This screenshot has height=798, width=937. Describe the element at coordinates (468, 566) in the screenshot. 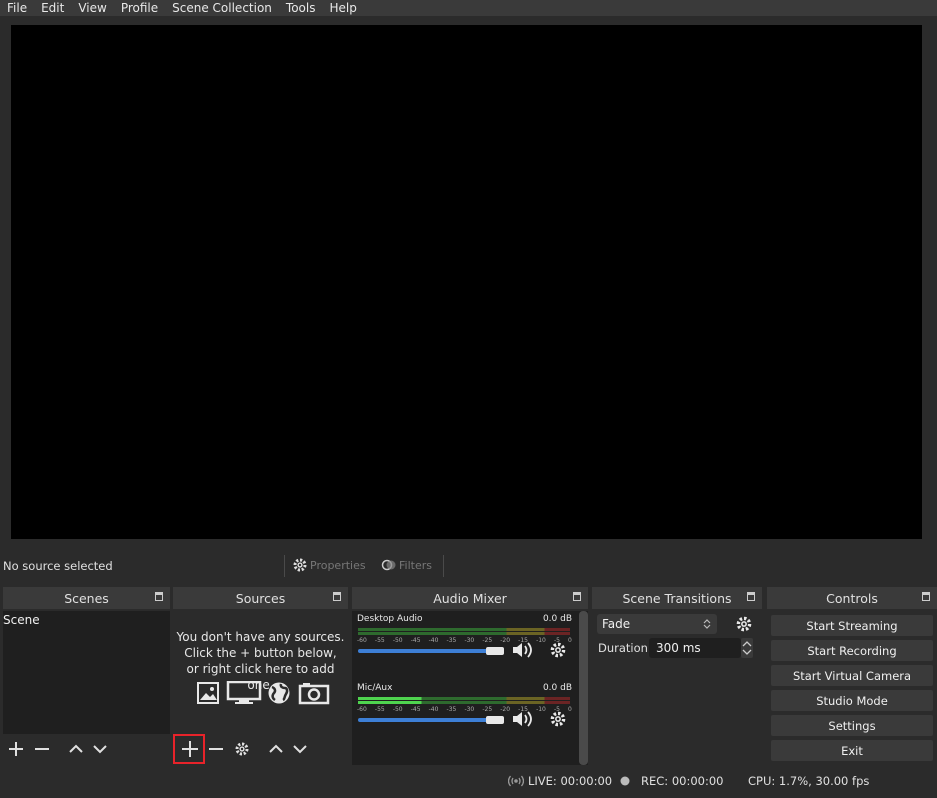

I see `source-toolbar` at that location.